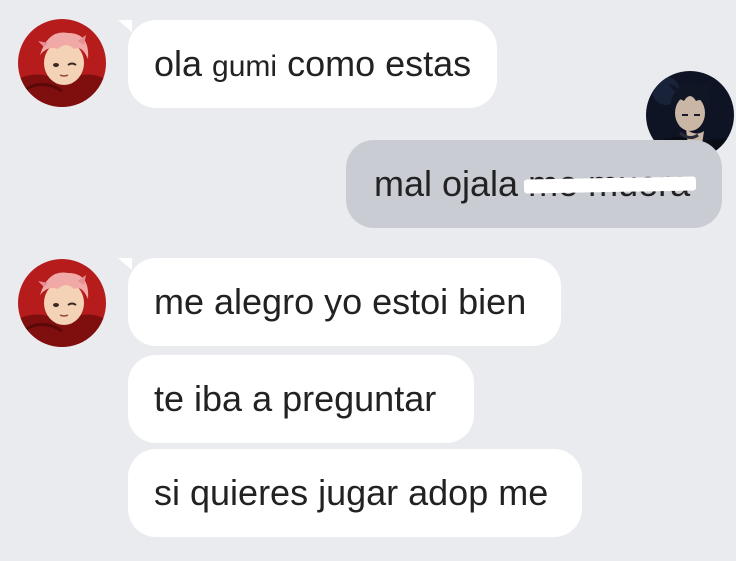 Image resolution: width=736 pixels, height=561 pixels. I want to click on message-bubble: si quieres jugar adop me, so click(355, 493).